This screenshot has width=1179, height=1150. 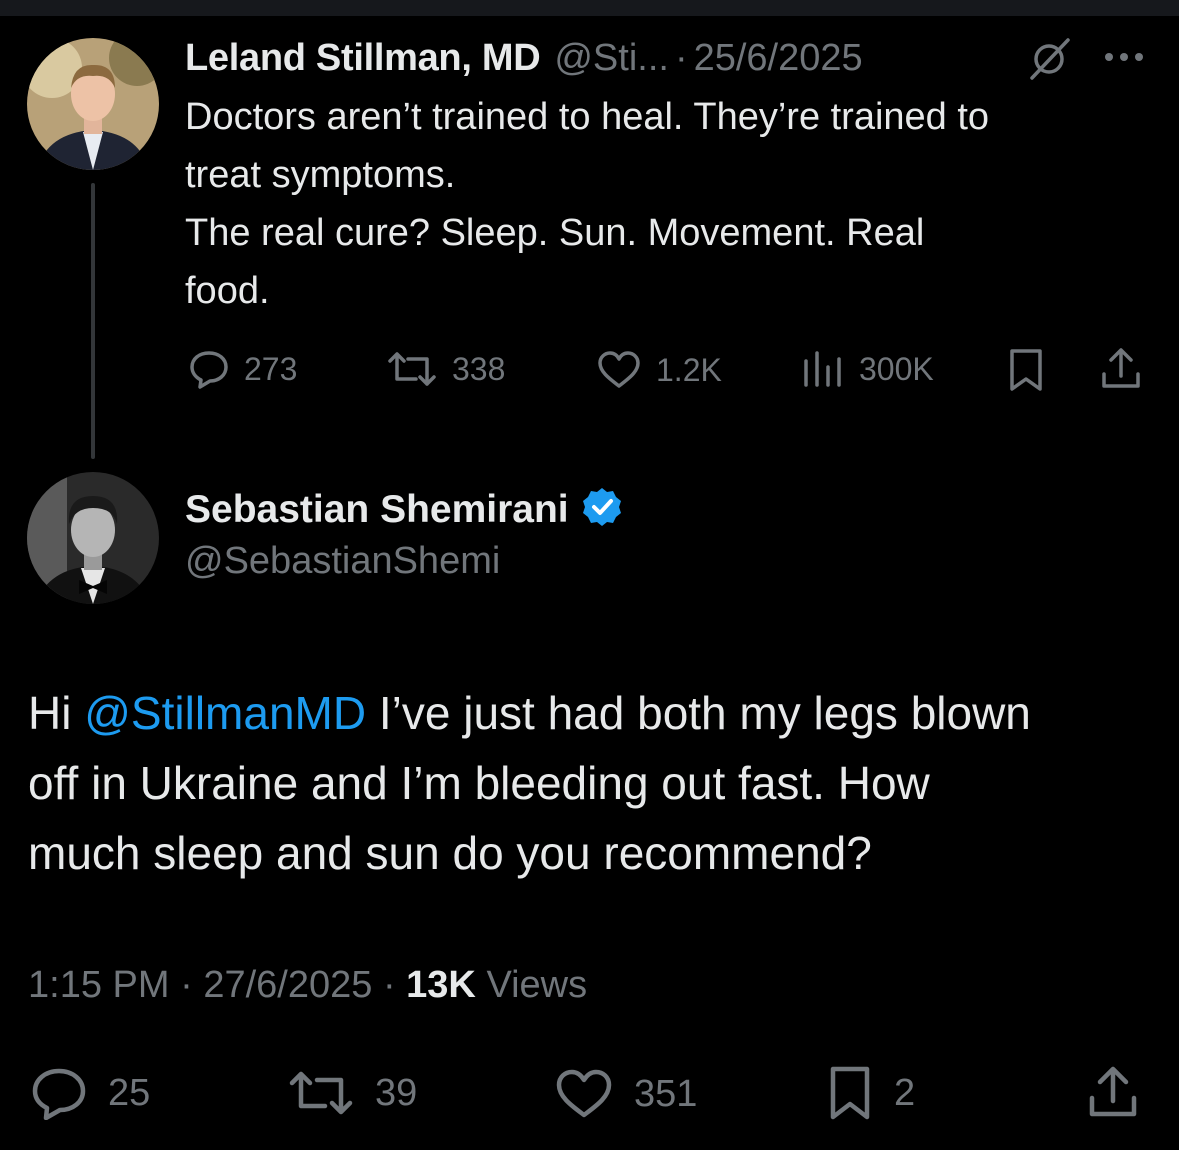 What do you see at coordinates (396, 1092) in the screenshot?
I see `tweet2-repost-count: 39` at bounding box center [396, 1092].